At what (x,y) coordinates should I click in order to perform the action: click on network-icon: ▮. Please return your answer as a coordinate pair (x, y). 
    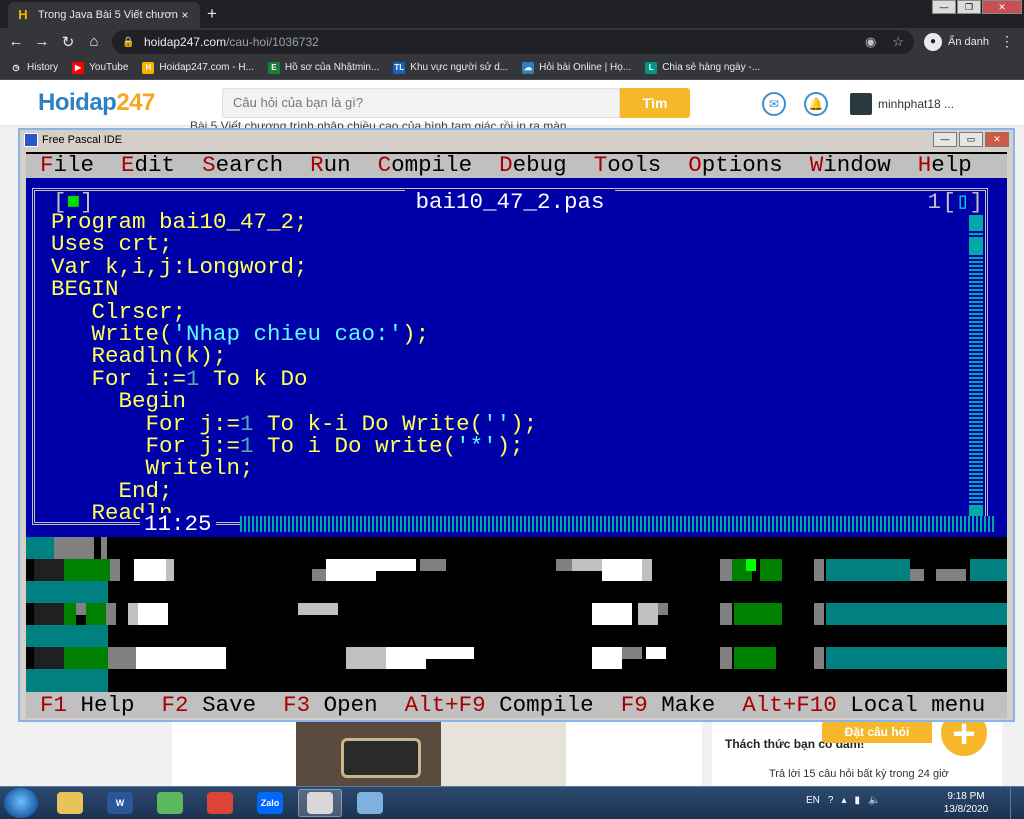
    Looking at the image, I should click on (858, 800).